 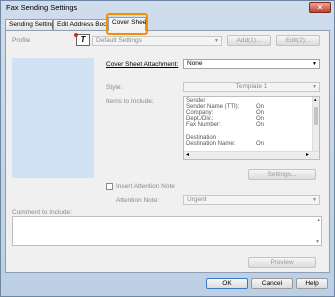 I want to click on attachment-select: None ▼, so click(x=251, y=64).